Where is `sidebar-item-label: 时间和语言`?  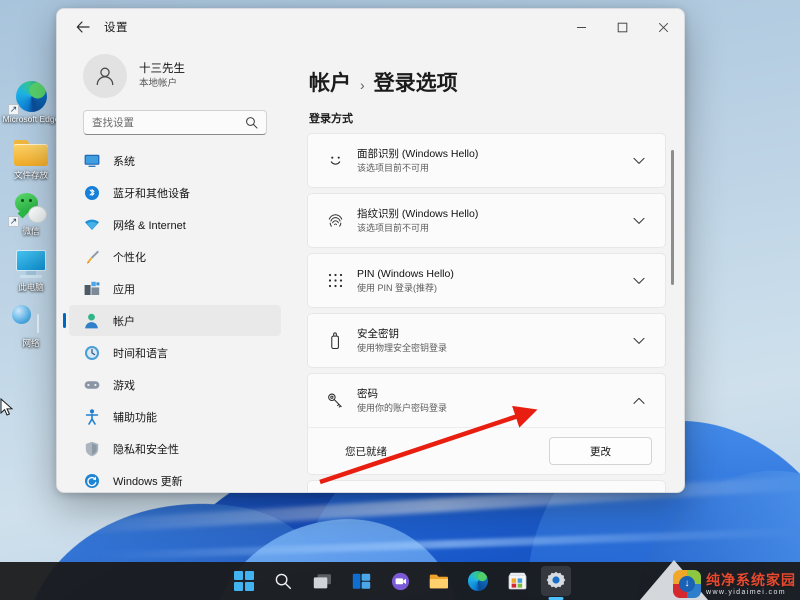
sidebar-item-label: 时间和语言 is located at coordinates (140, 353).